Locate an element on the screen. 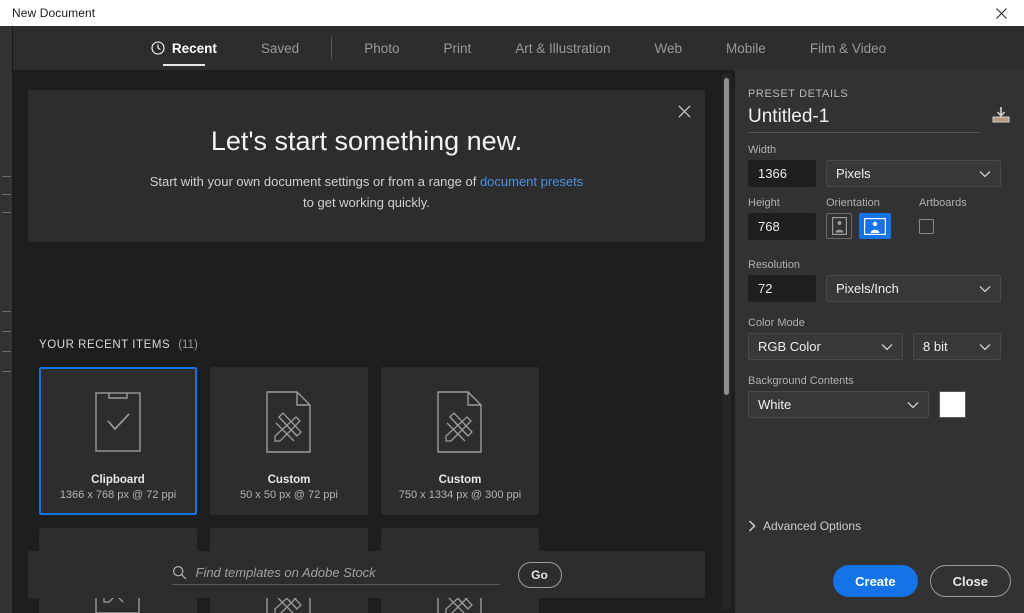 The image size is (1024, 613). width-input: 1366 is located at coordinates (782, 173).